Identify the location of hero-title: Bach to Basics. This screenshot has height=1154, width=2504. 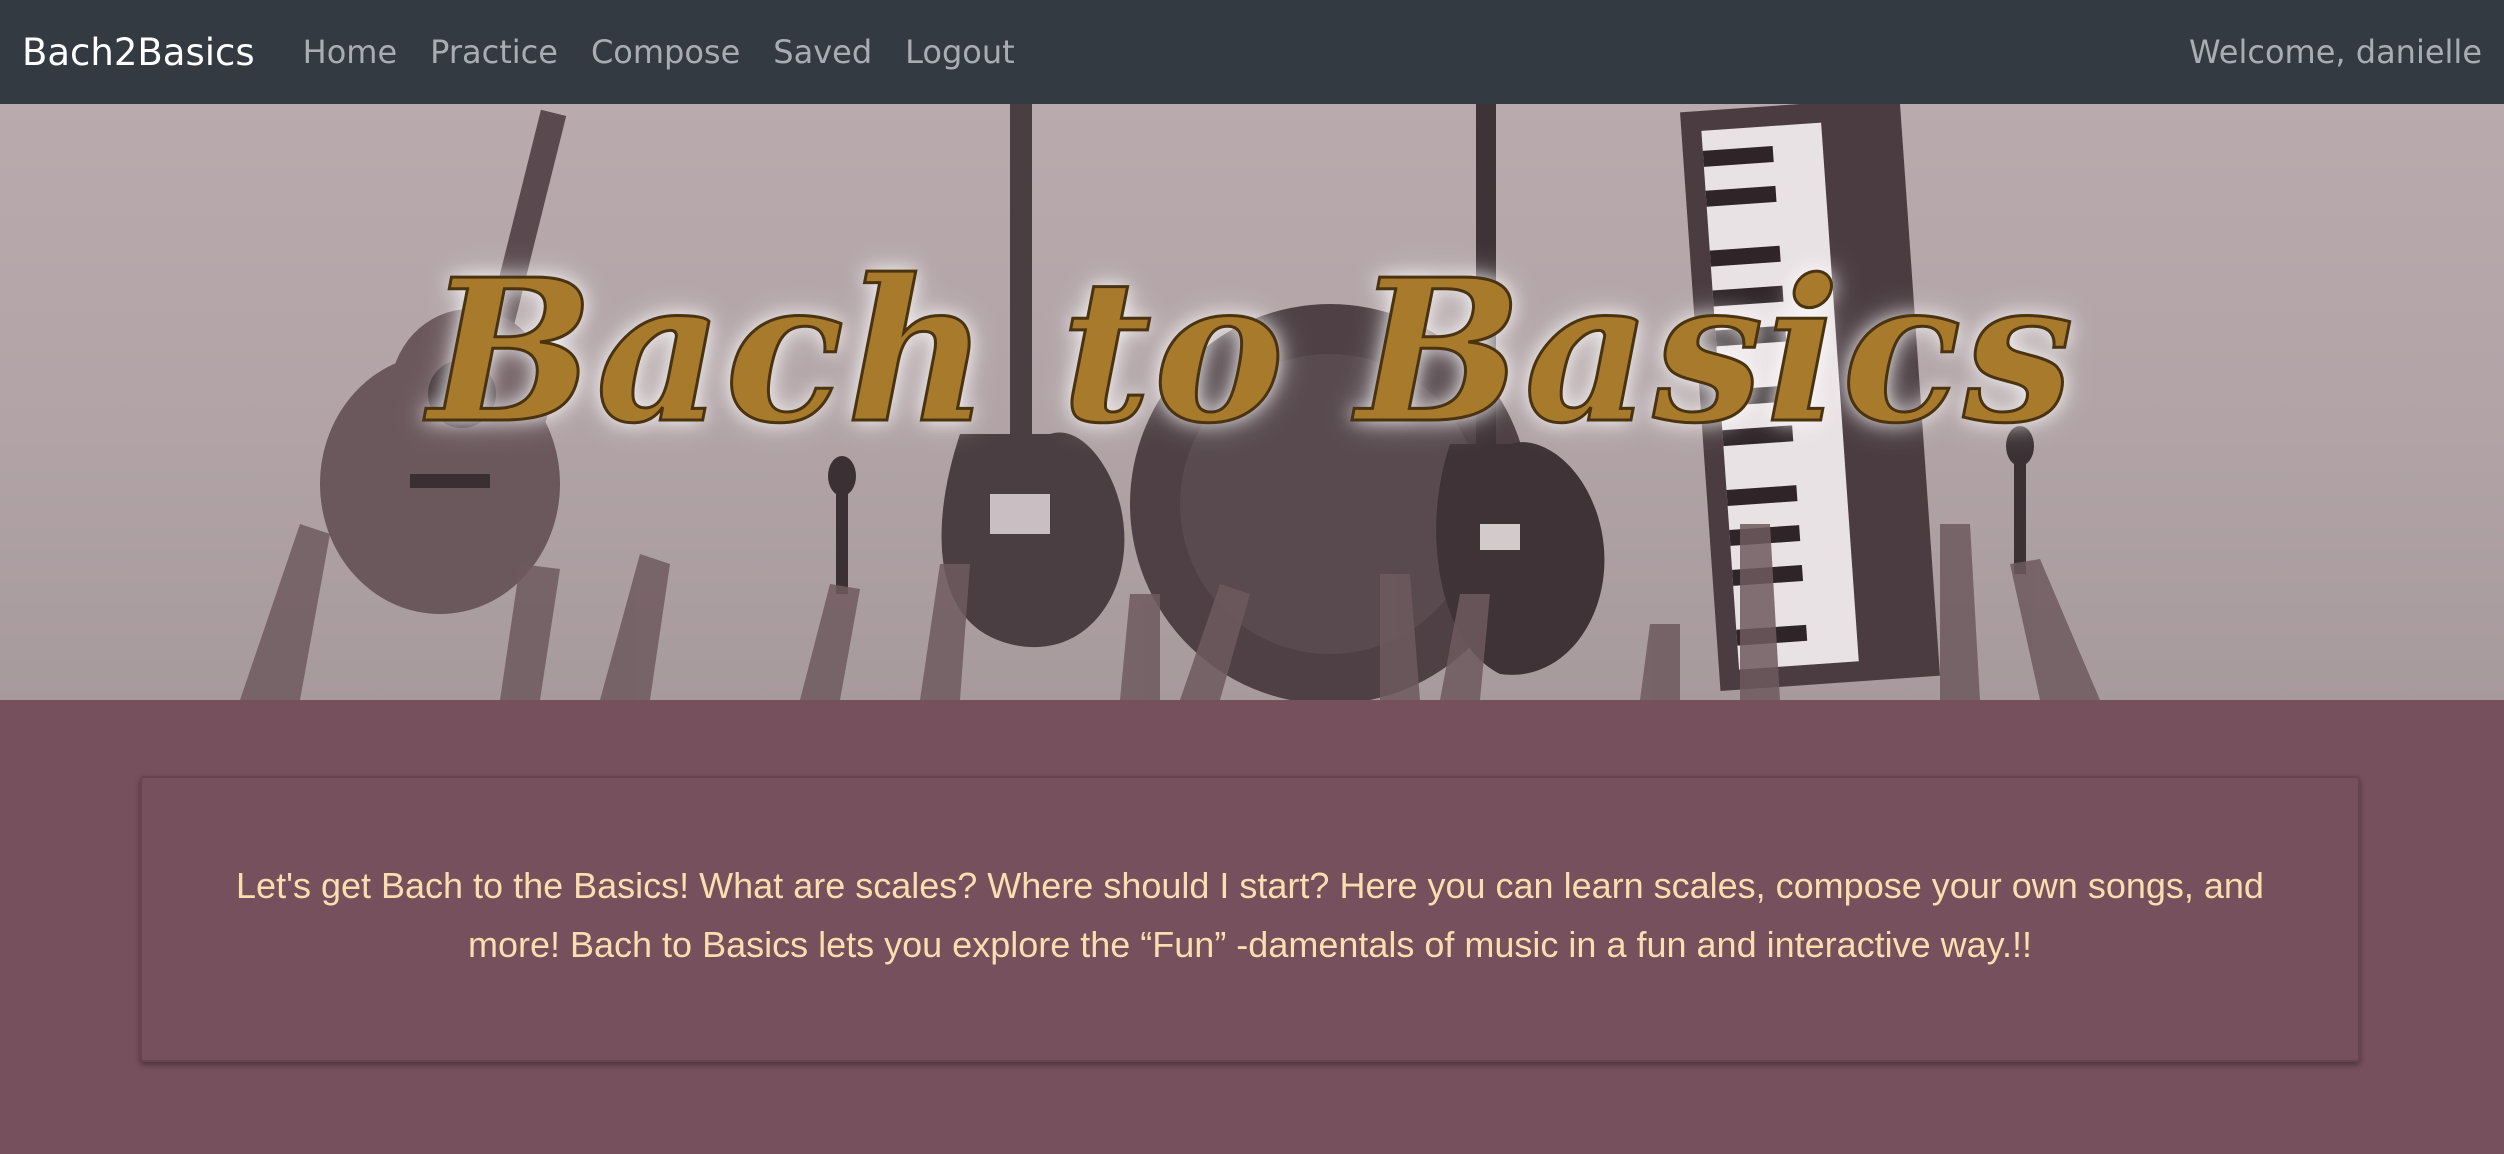
(1251, 352).